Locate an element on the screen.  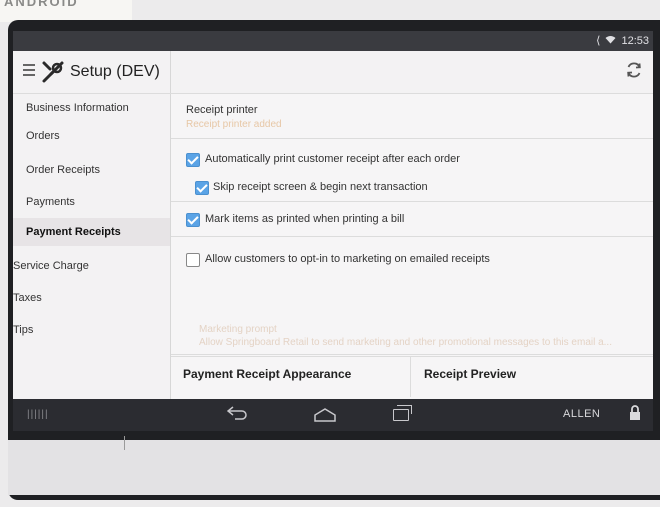
sidebar-item-payment-receipts: Payment Receipts is located at coordinates (91, 232).